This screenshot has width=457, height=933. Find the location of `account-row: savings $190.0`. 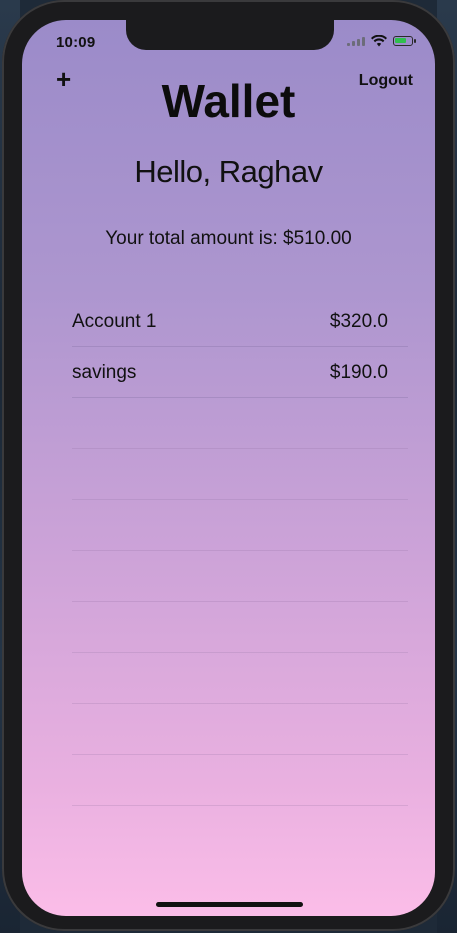

account-row: savings $190.0 is located at coordinates (240, 372).